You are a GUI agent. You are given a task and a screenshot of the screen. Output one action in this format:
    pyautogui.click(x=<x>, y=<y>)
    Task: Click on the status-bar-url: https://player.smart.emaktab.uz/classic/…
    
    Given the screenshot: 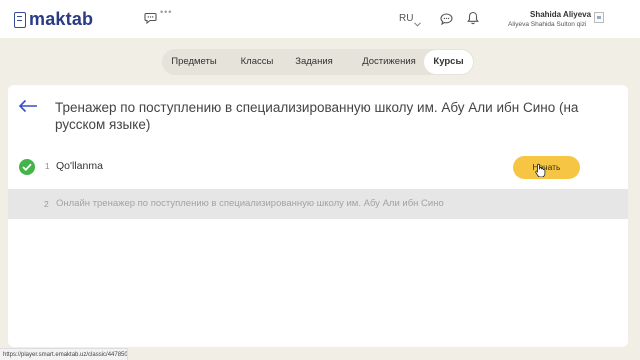 What is the action you would take?
    pyautogui.click(x=64, y=354)
    